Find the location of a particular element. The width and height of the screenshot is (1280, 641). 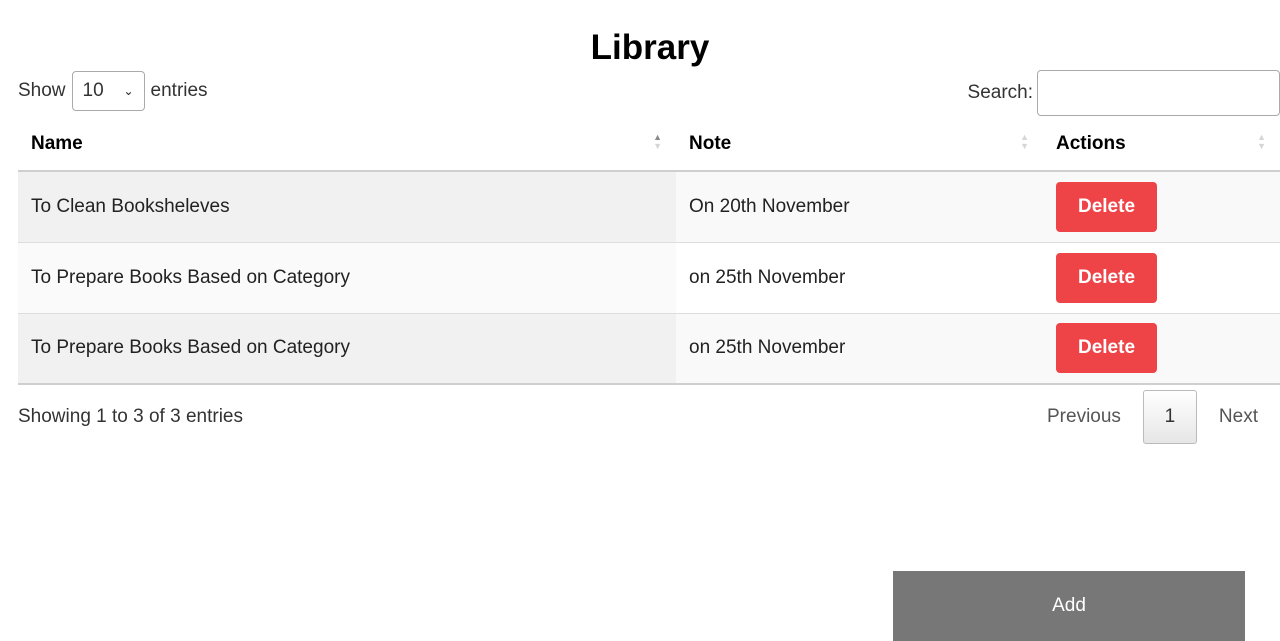

search-control: Search: is located at coordinates (1124, 93).